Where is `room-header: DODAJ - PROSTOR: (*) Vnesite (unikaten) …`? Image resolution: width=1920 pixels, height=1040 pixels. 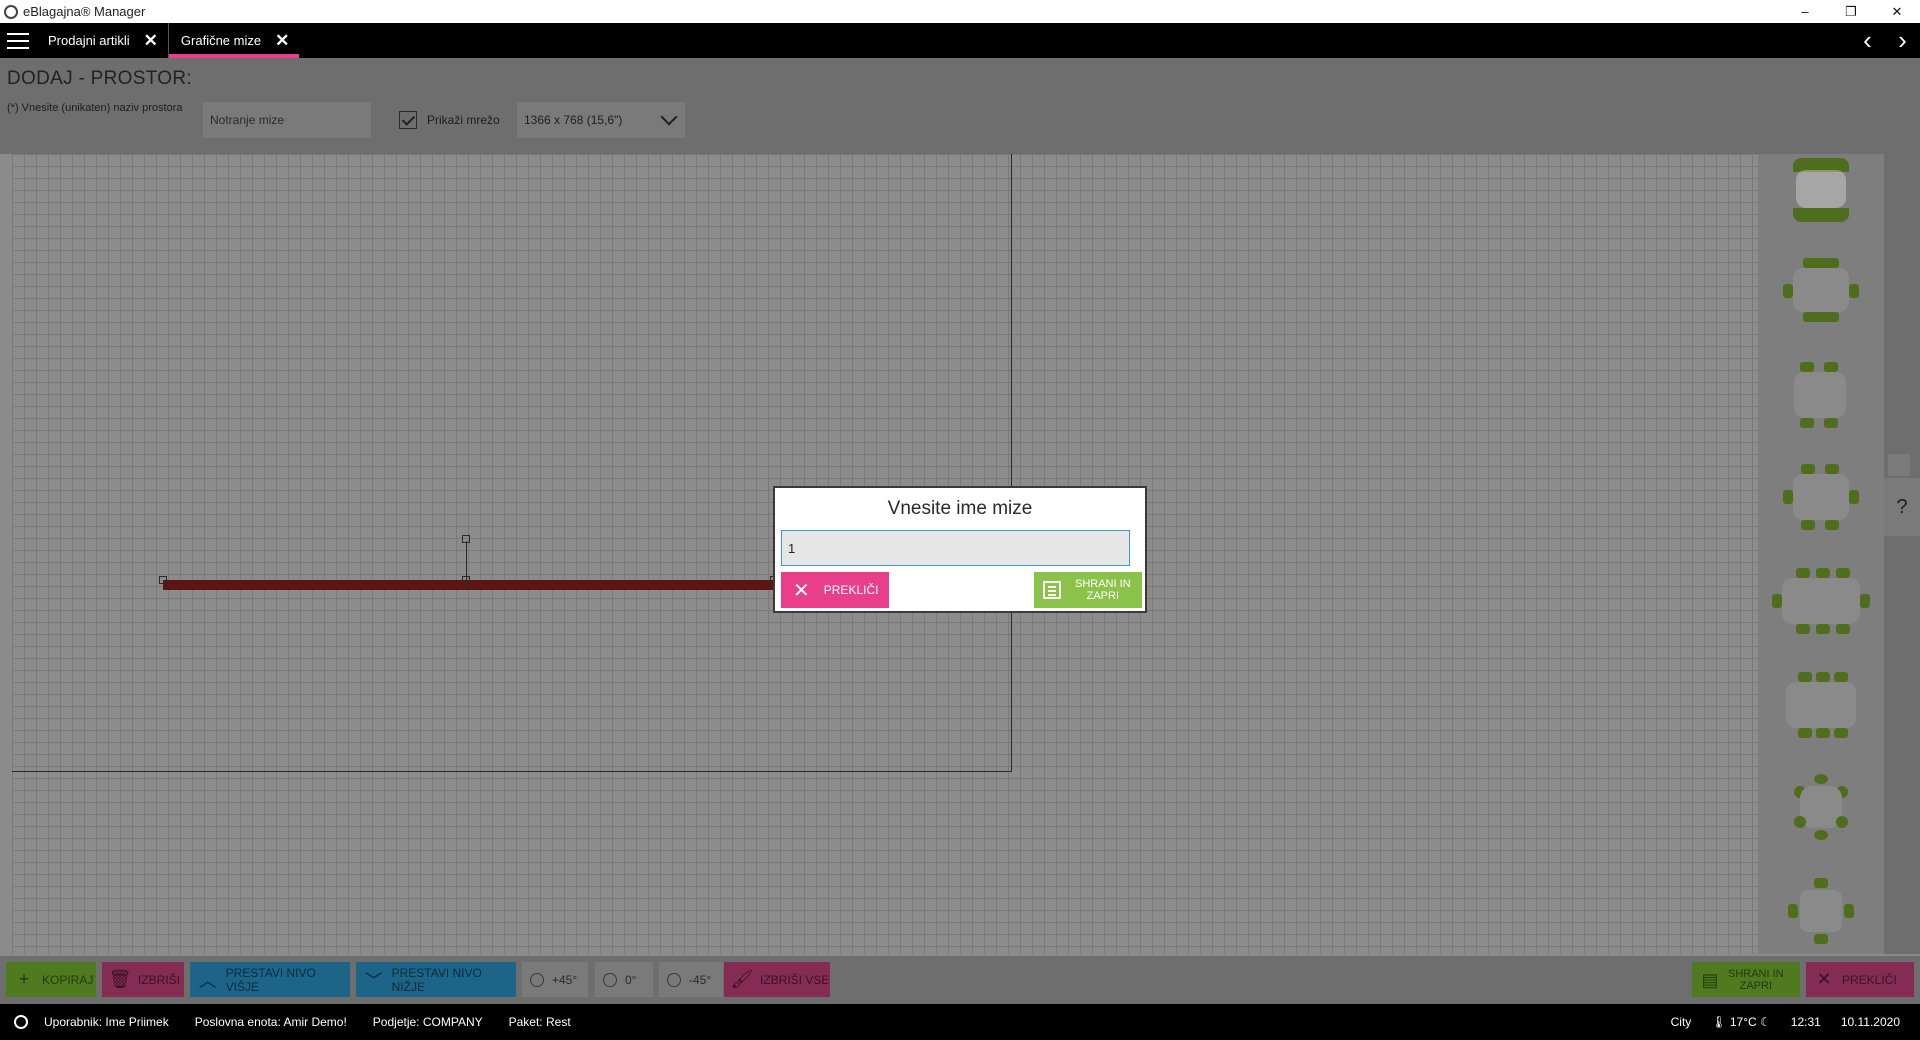
room-header: DODAJ - PROSTOR: (*) Vnesite (unikaten) … is located at coordinates (960, 106).